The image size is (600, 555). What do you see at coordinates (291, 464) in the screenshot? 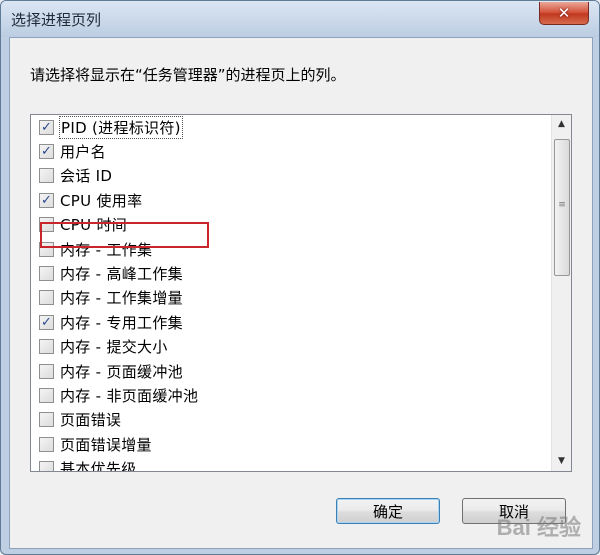
I see `column-list-item: 基本优先级` at bounding box center [291, 464].